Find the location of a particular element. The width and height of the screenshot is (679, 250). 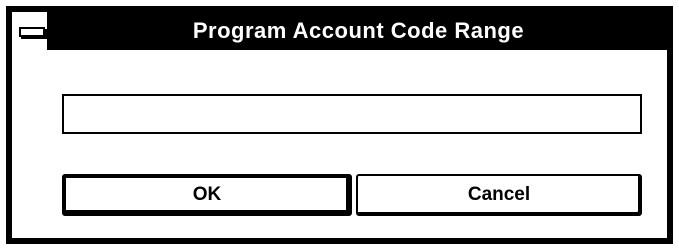

title-bar: Program Account Code Range is located at coordinates (339, 31).